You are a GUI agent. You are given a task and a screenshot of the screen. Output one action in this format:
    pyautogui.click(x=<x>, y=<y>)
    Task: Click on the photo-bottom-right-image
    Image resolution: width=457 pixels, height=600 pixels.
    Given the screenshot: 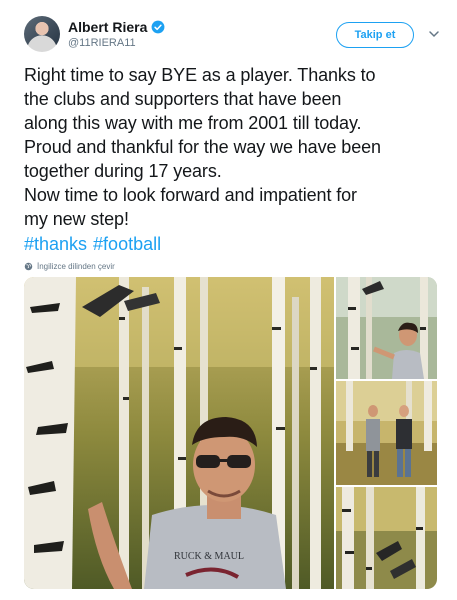 What is the action you would take?
    pyautogui.click(x=386, y=538)
    